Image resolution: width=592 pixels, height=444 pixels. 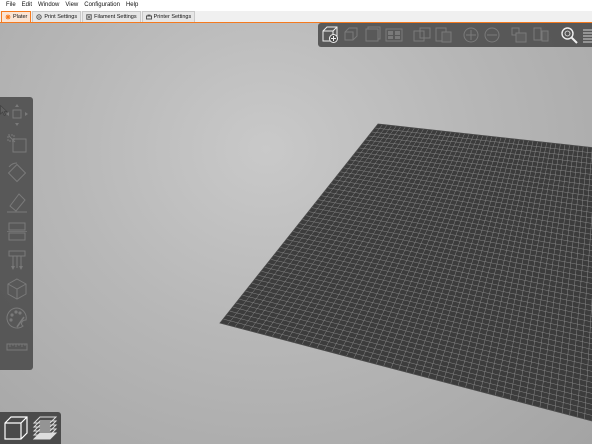 I want to click on menu-edit: Edit, so click(x=27, y=5).